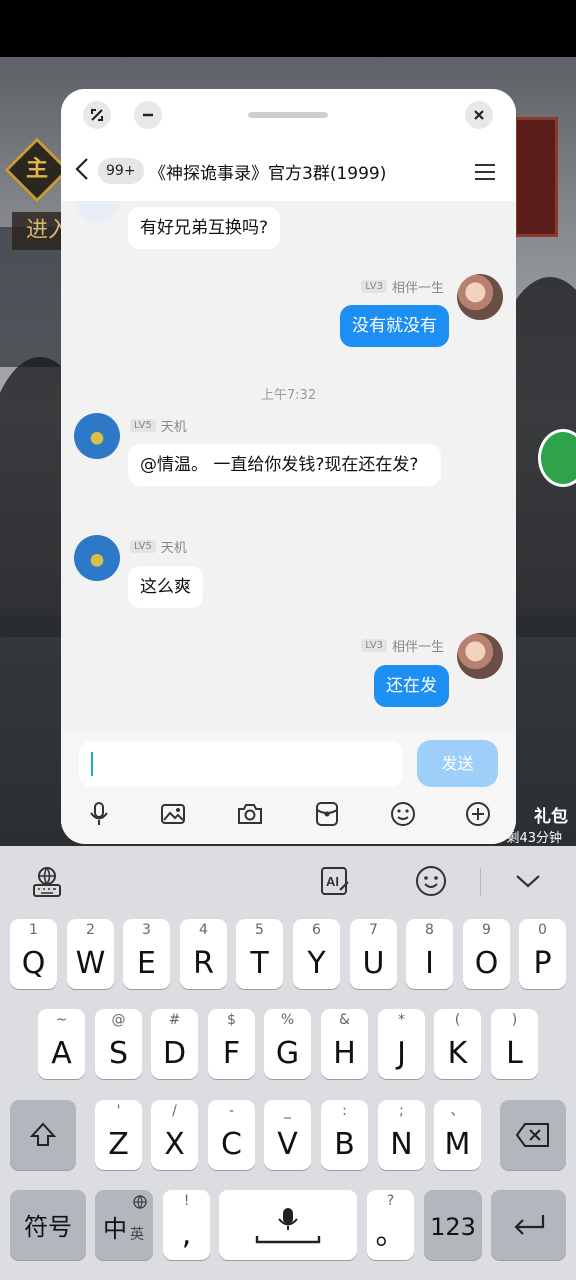 The image size is (576, 1280). I want to click on key-z: ' Z, so click(118, 1135).